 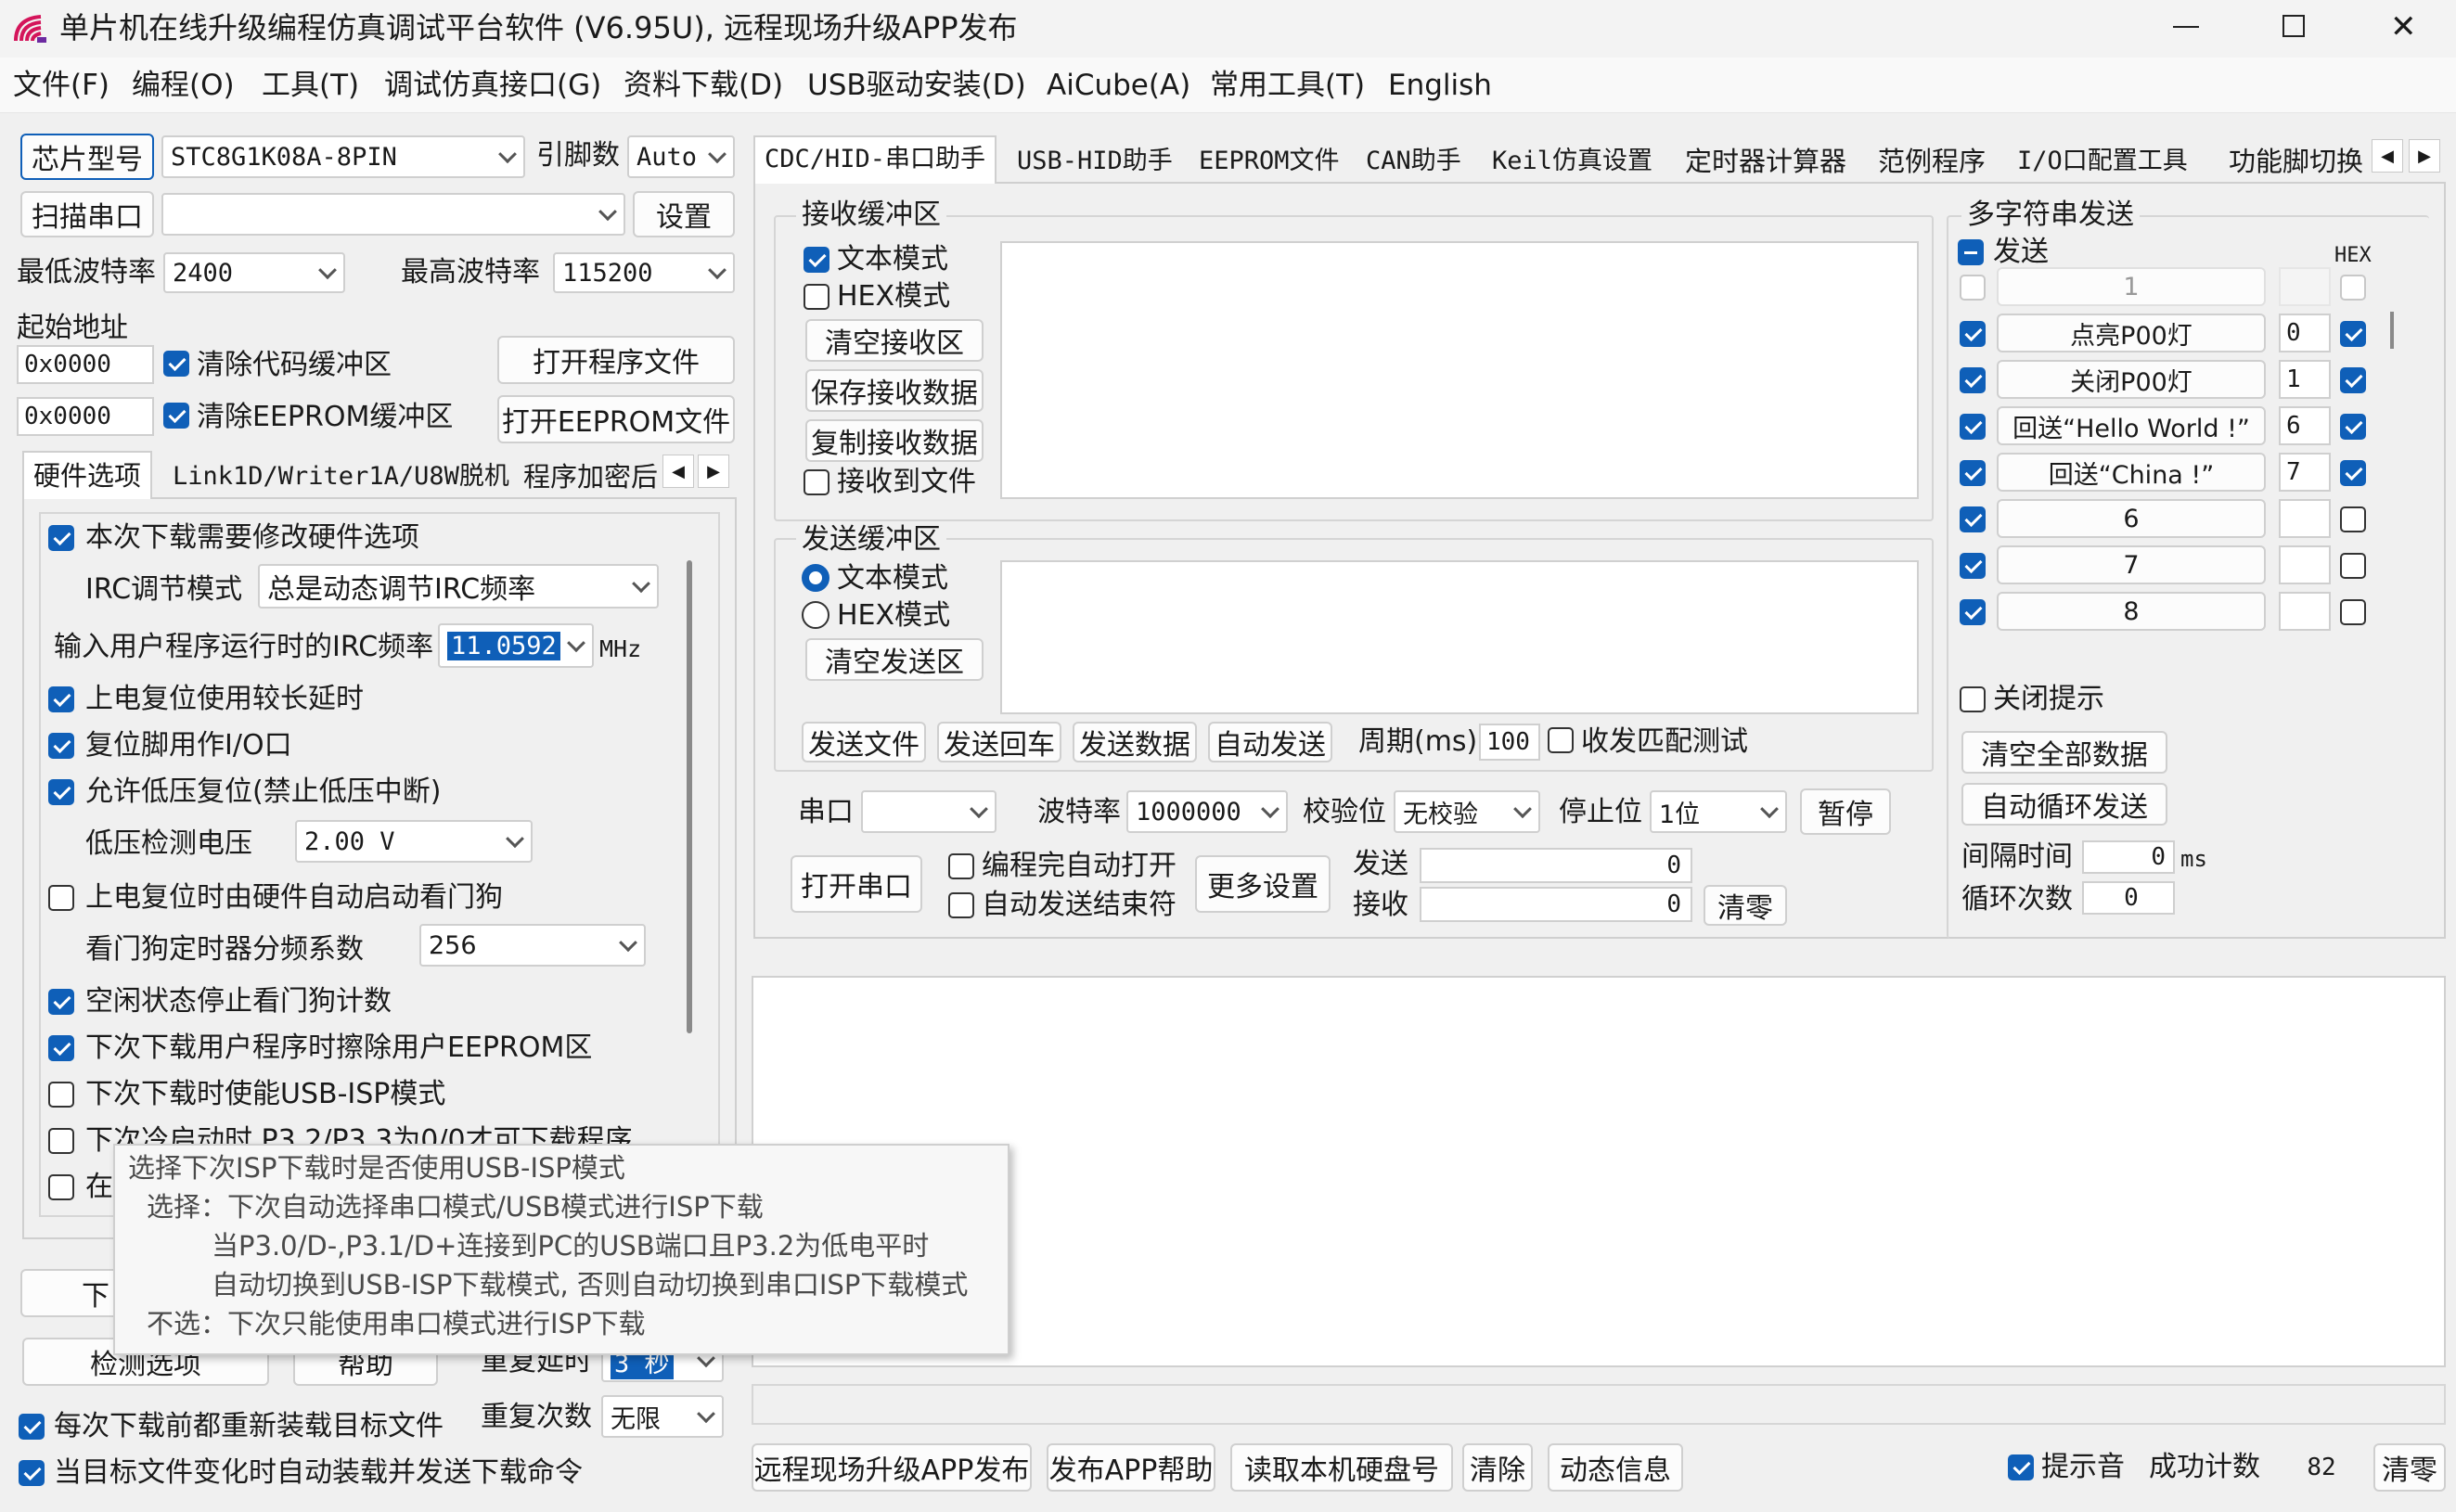 I want to click on multi-row-string-button: 回送“China !”, so click(x=2131, y=473).